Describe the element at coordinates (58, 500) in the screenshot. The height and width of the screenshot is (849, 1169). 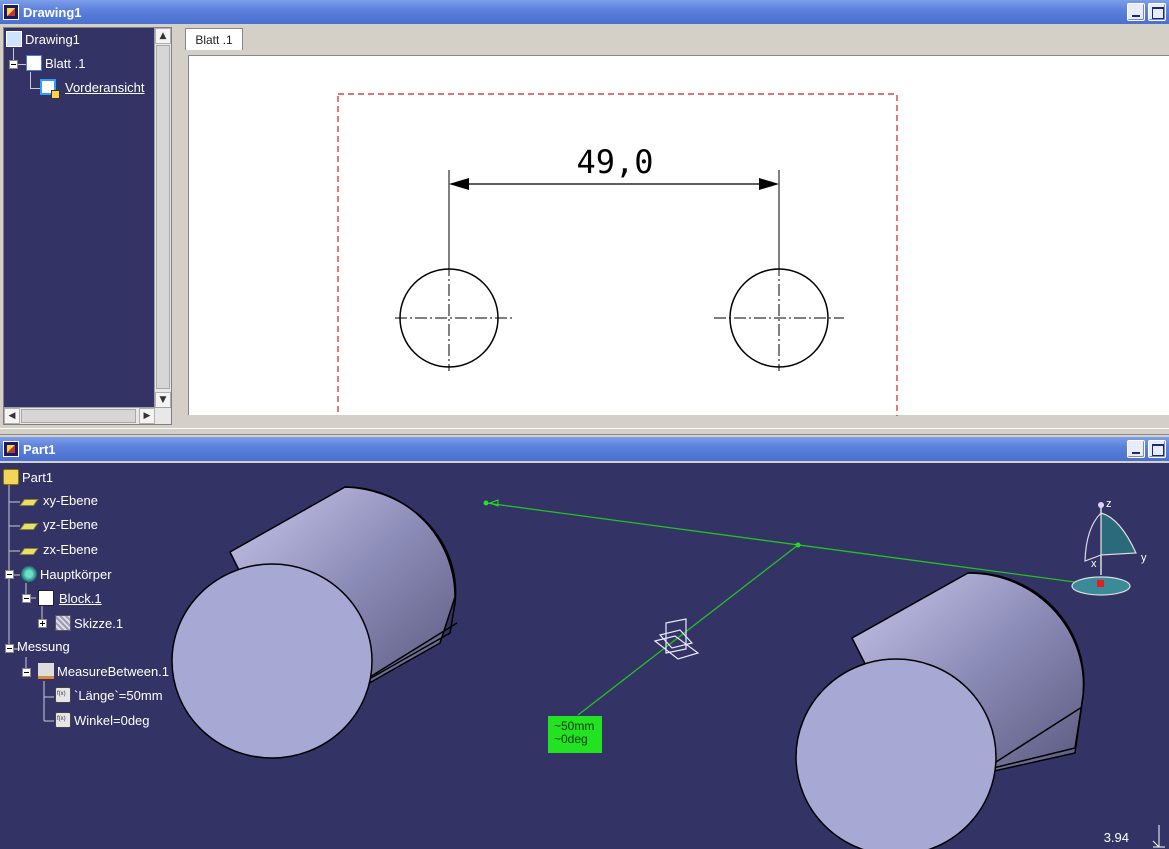
I see `tree-item-xy-plane: xy-Ebene` at that location.